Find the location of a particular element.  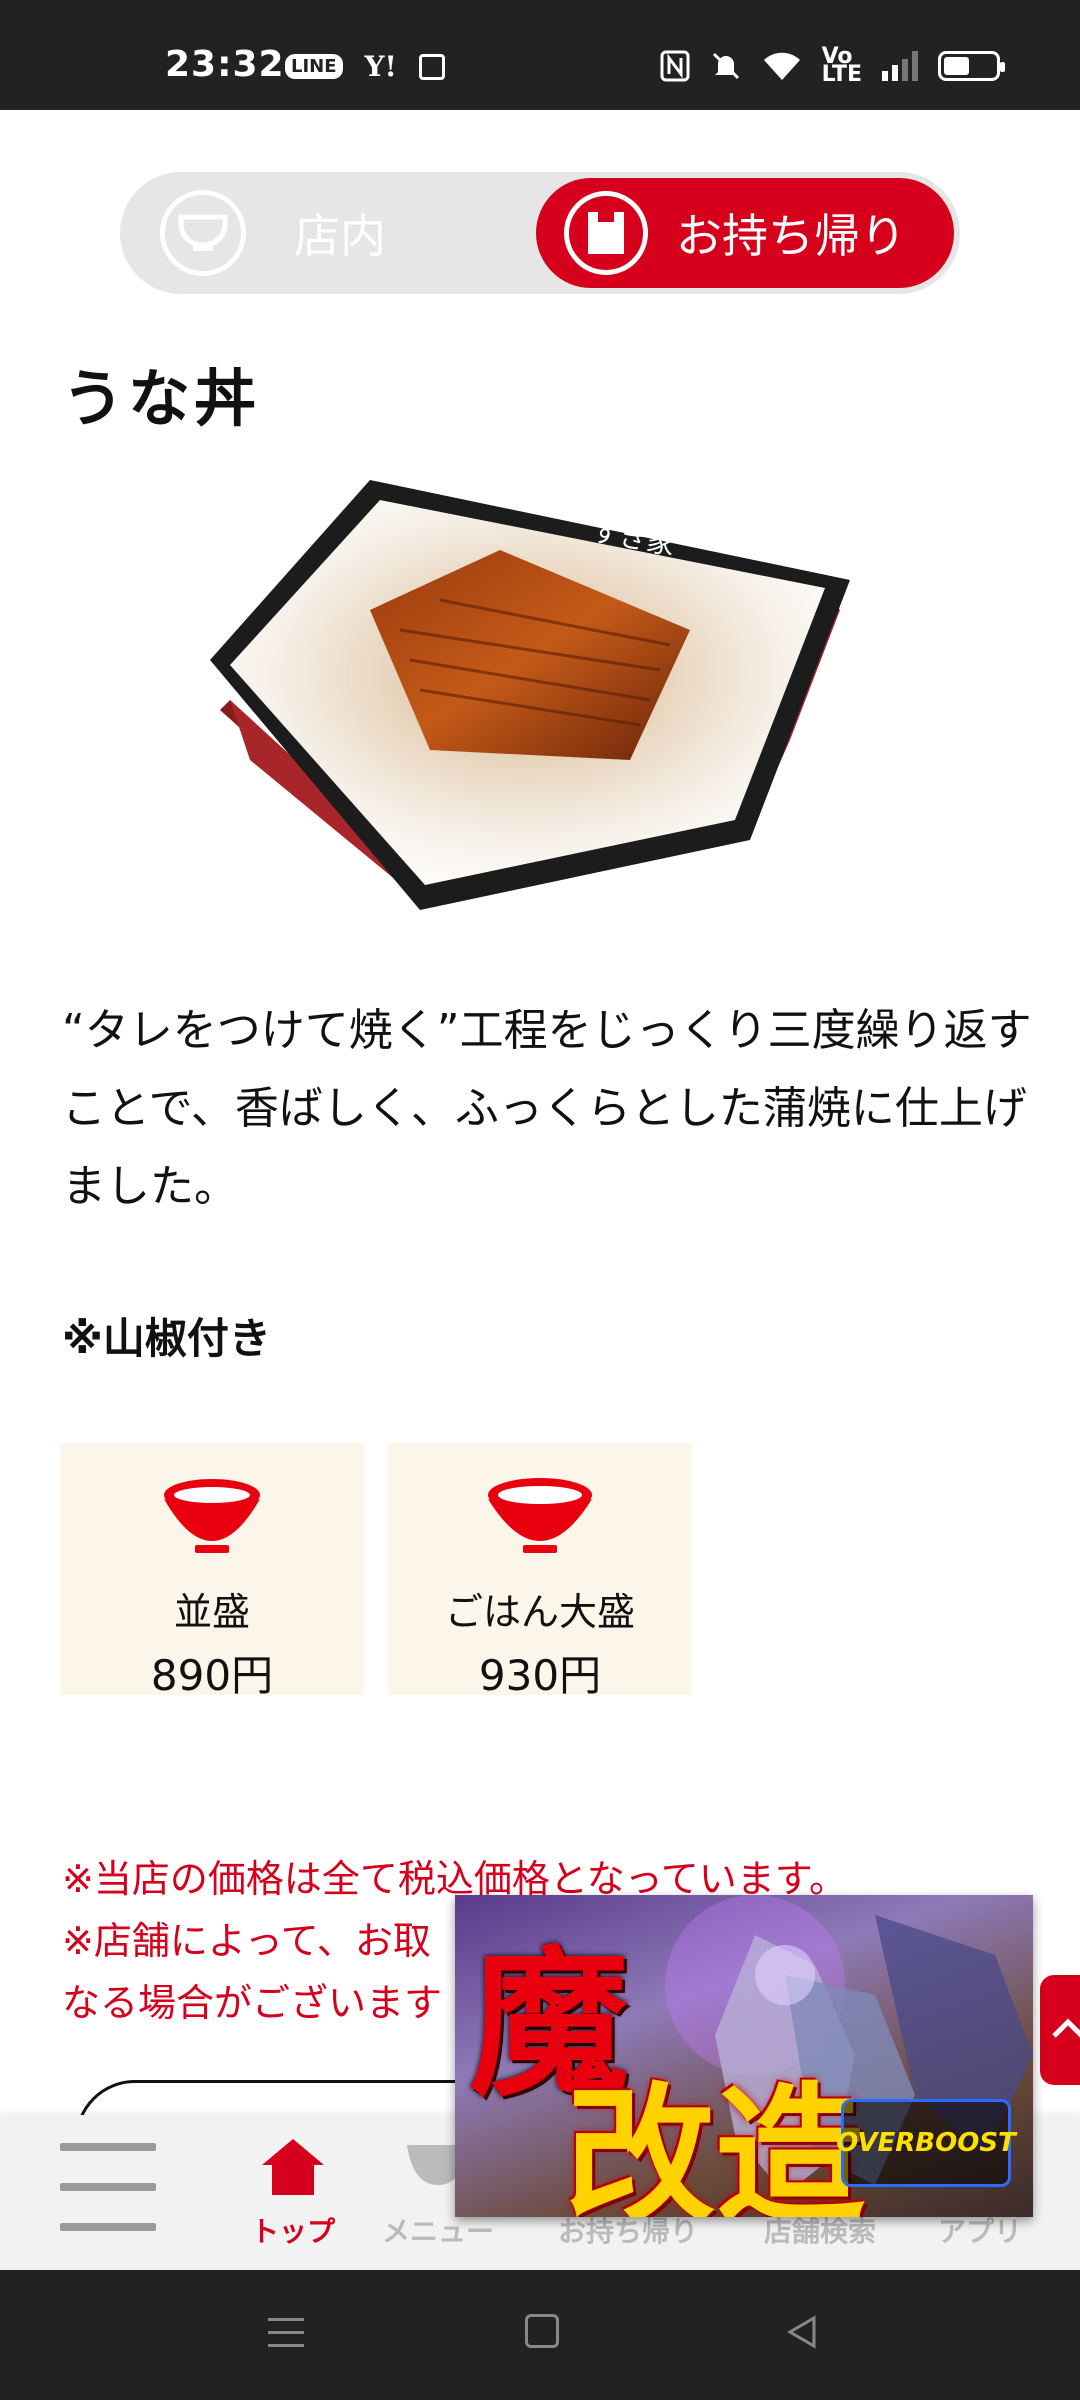

ad-logo-text: OVERBOOST is located at coordinates (926, 2143).